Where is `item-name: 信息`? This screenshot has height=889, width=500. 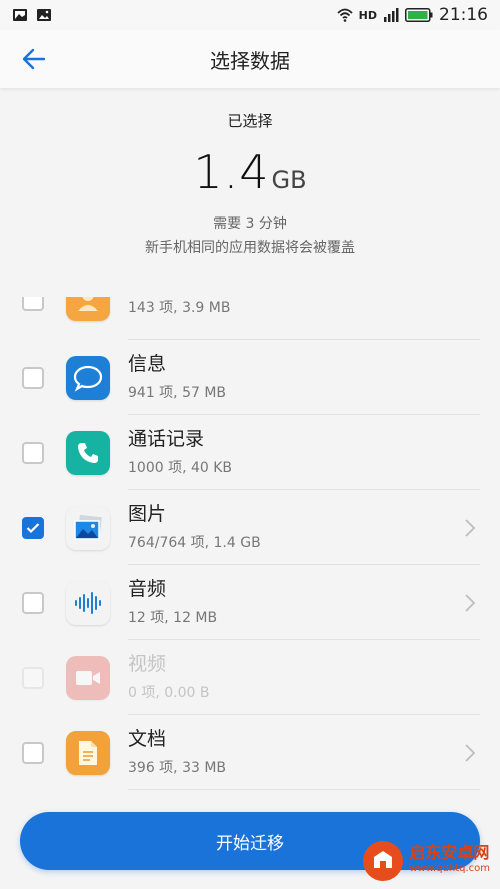 item-name: 信息 is located at coordinates (147, 364).